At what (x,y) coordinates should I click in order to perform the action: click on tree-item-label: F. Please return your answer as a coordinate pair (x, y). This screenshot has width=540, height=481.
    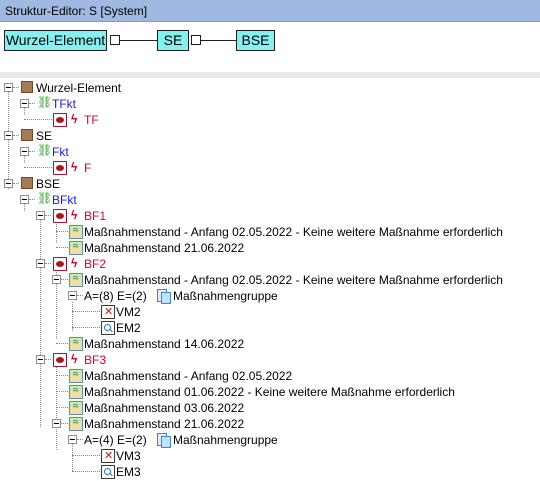
    Looking at the image, I should click on (88, 168).